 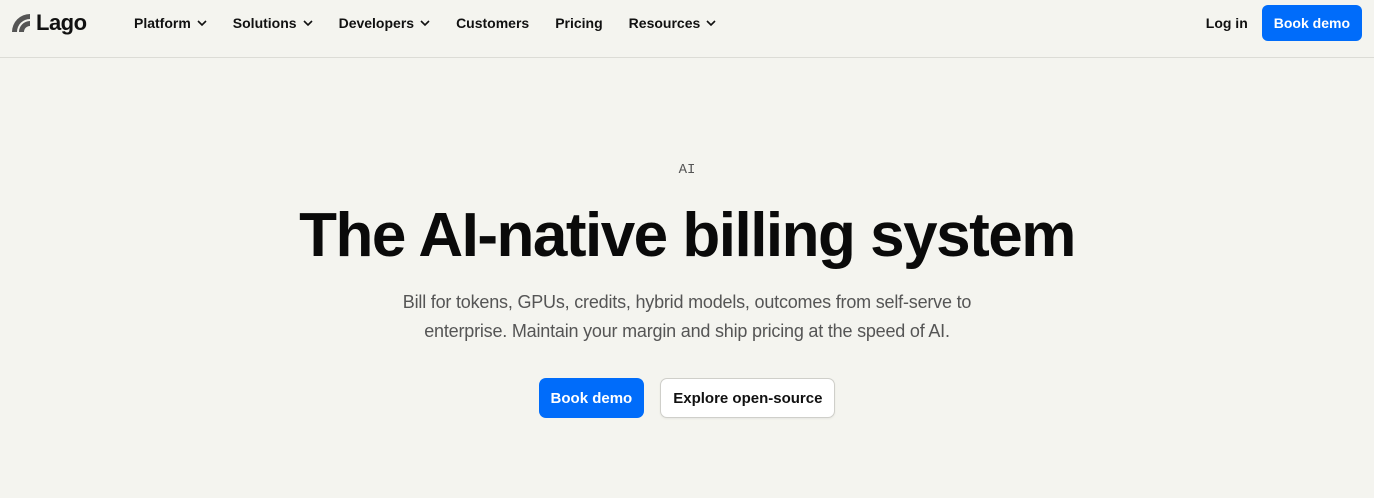 I want to click on nav-item-developers: Developers, so click(x=384, y=23).